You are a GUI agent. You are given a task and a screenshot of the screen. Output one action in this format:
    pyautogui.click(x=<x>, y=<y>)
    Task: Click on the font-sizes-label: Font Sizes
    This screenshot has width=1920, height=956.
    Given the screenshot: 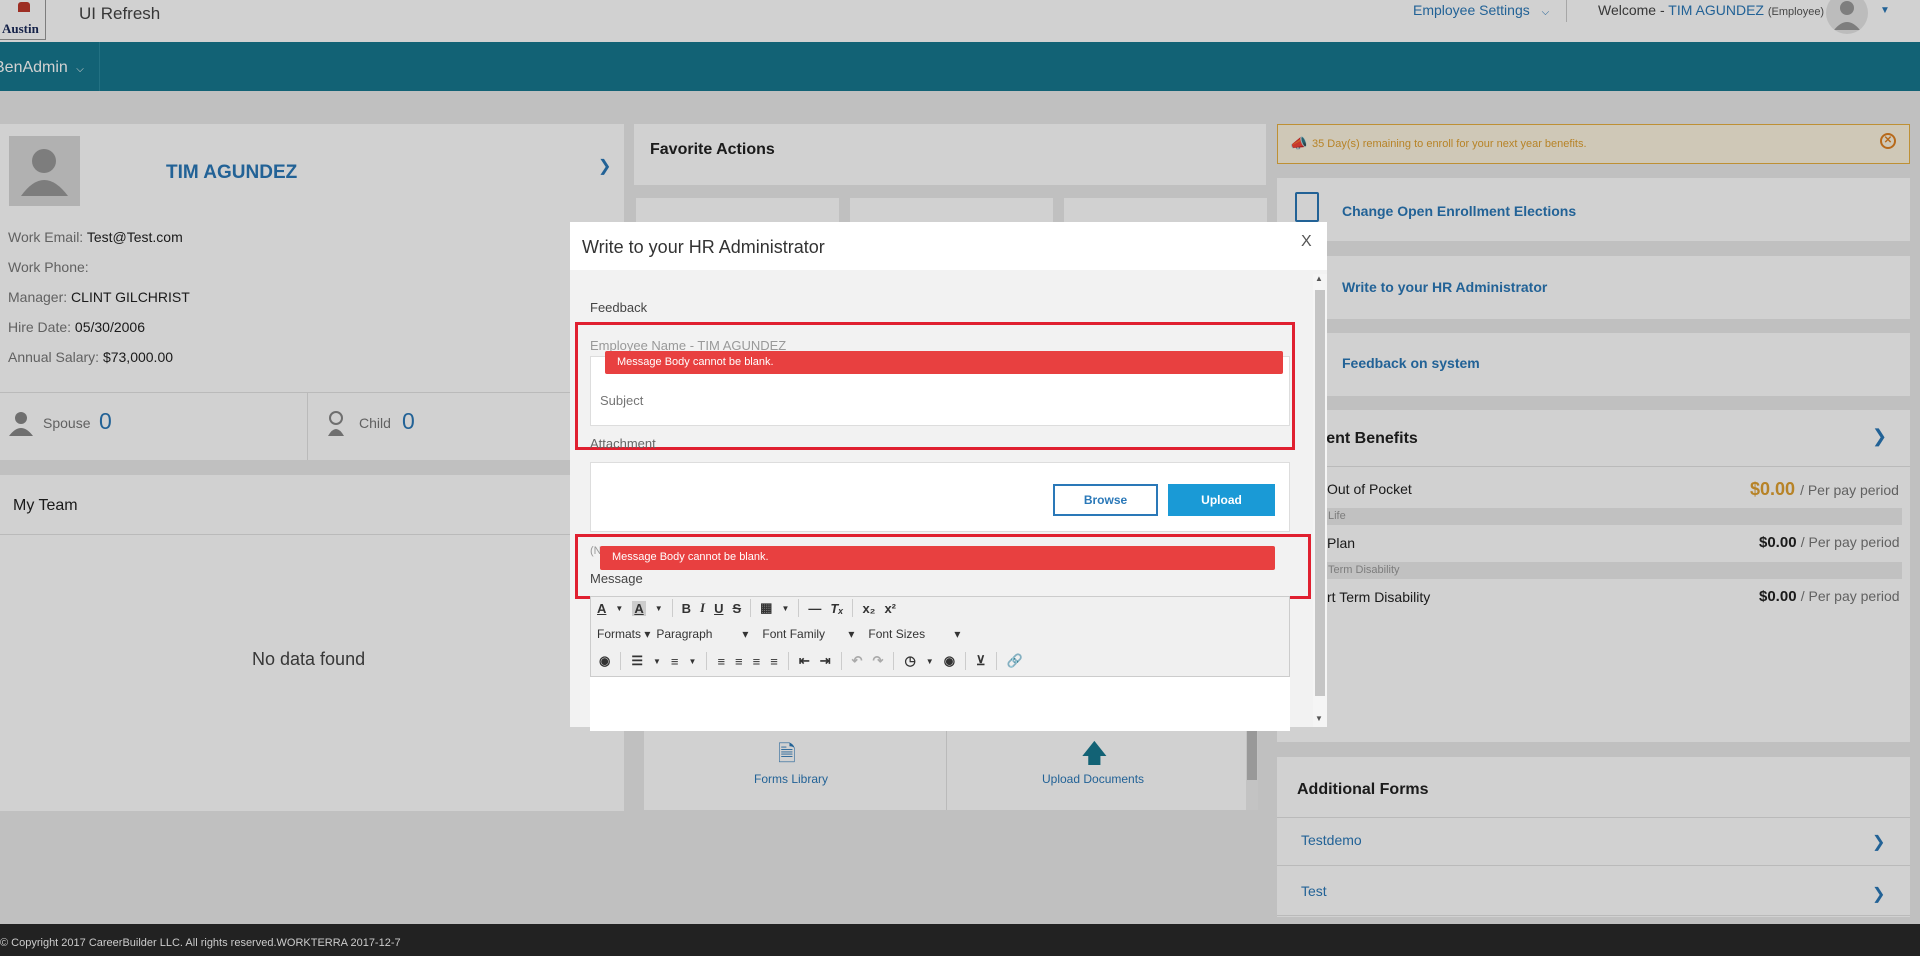 What is the action you would take?
    pyautogui.click(x=897, y=634)
    